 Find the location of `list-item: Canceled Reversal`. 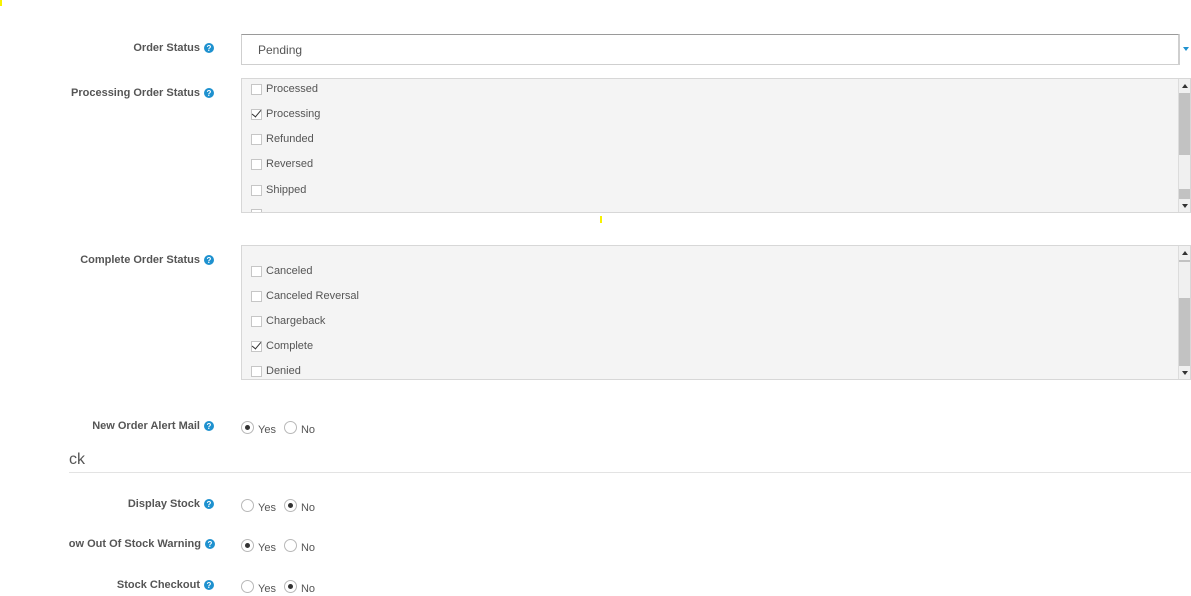

list-item: Canceled Reversal is located at coordinates (305, 296).